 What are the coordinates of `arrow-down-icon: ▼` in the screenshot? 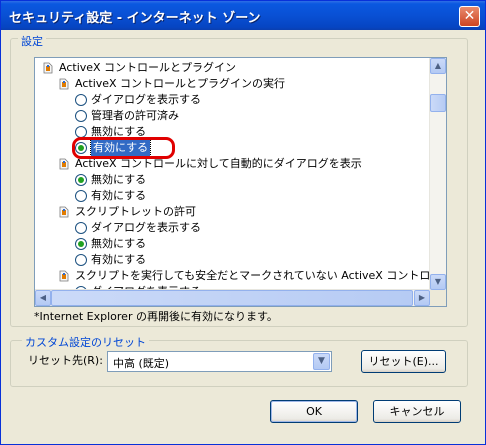 It's located at (438, 281).